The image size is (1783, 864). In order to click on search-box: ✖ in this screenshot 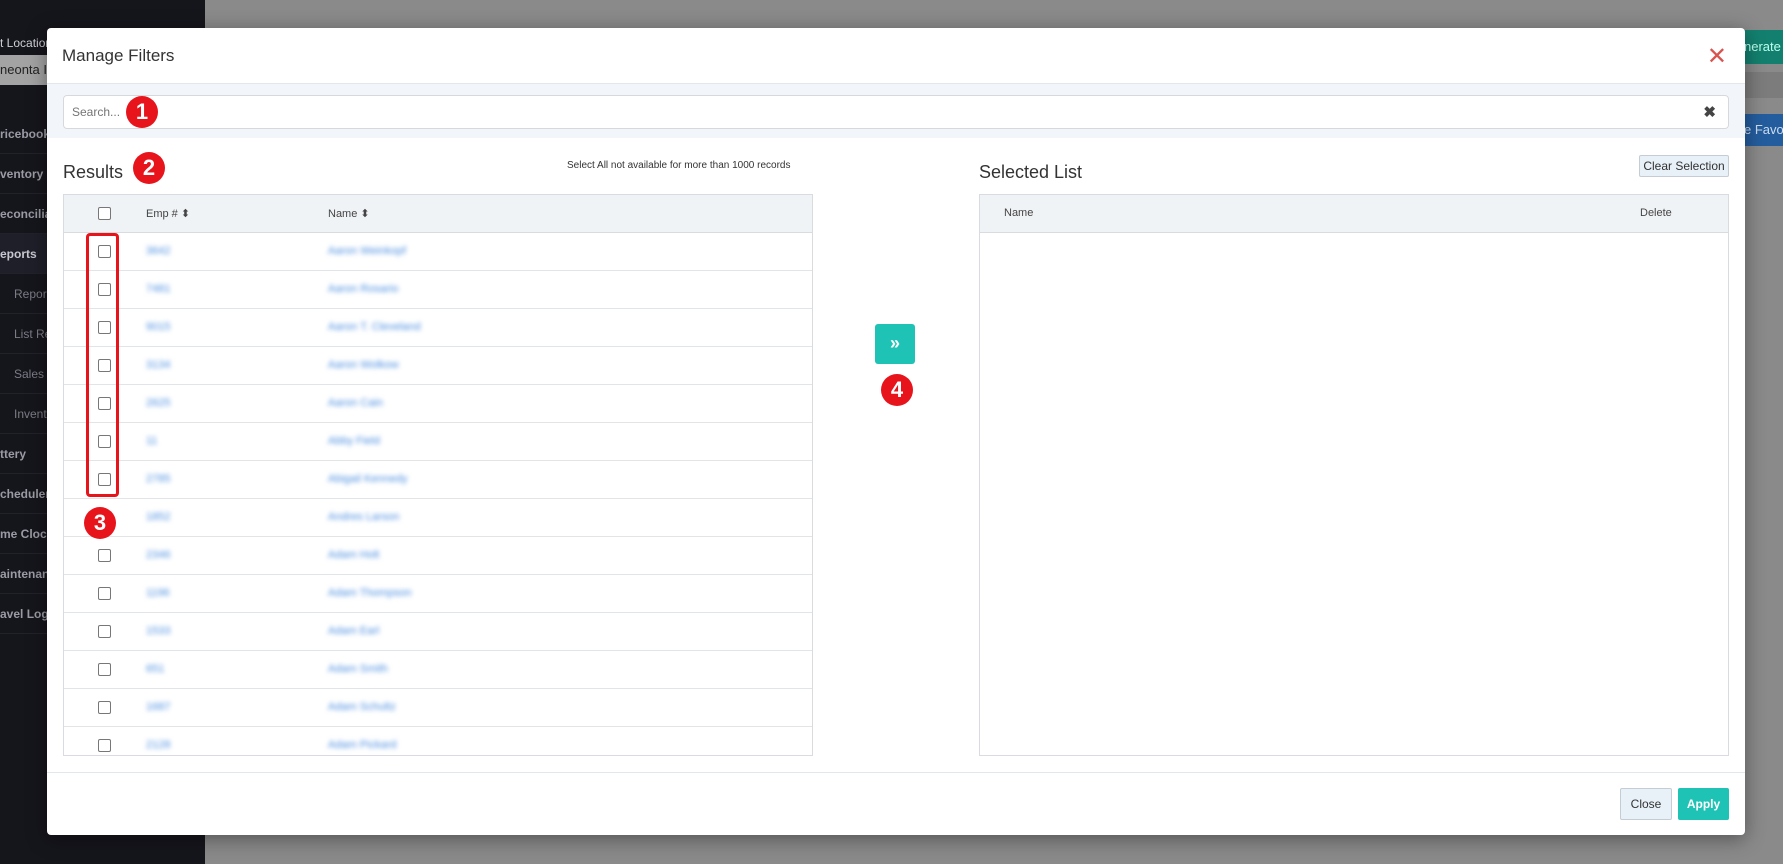, I will do `click(896, 112)`.